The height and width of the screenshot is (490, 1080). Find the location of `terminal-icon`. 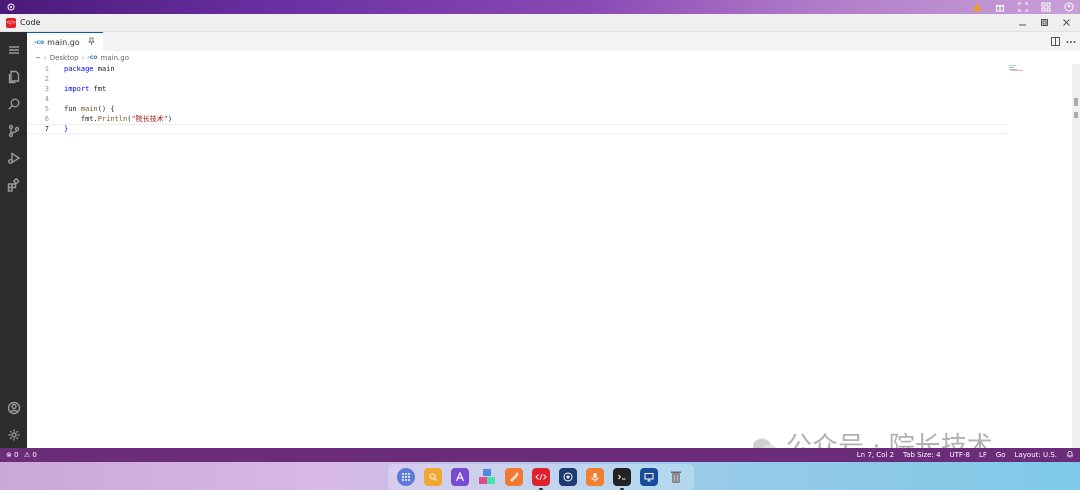

terminal-icon is located at coordinates (622, 479).